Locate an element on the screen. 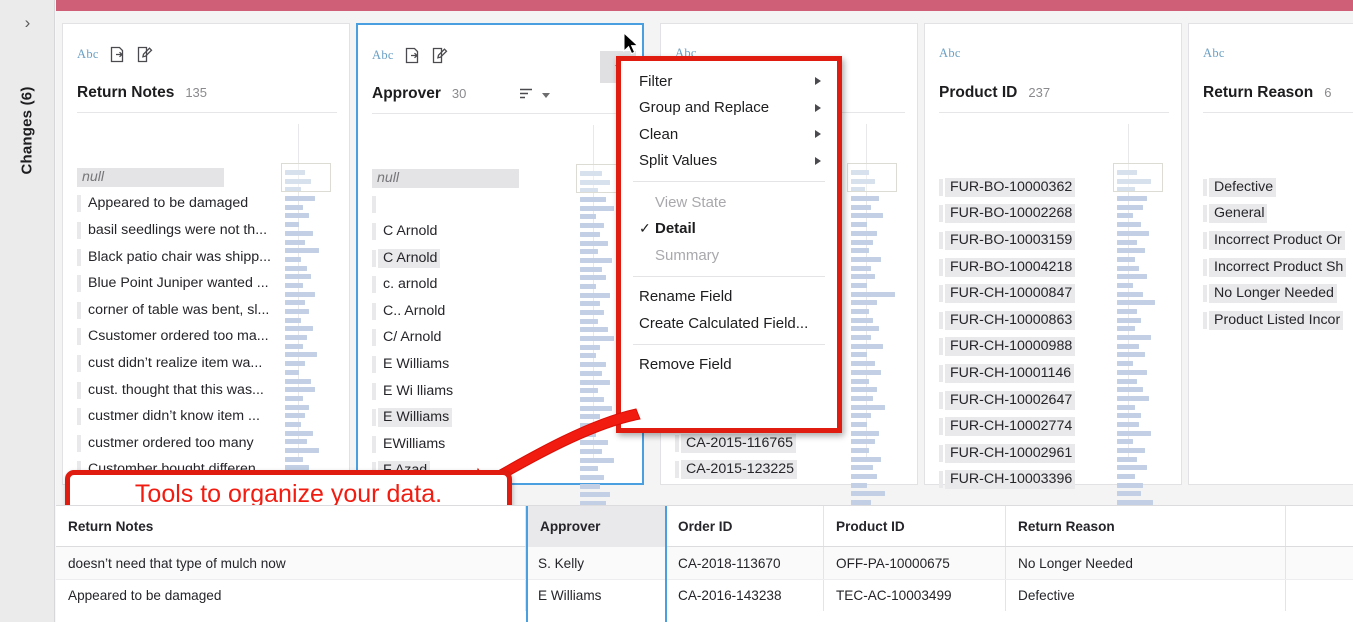  table-cell: Appeared to be damaged is located at coordinates (291, 595).